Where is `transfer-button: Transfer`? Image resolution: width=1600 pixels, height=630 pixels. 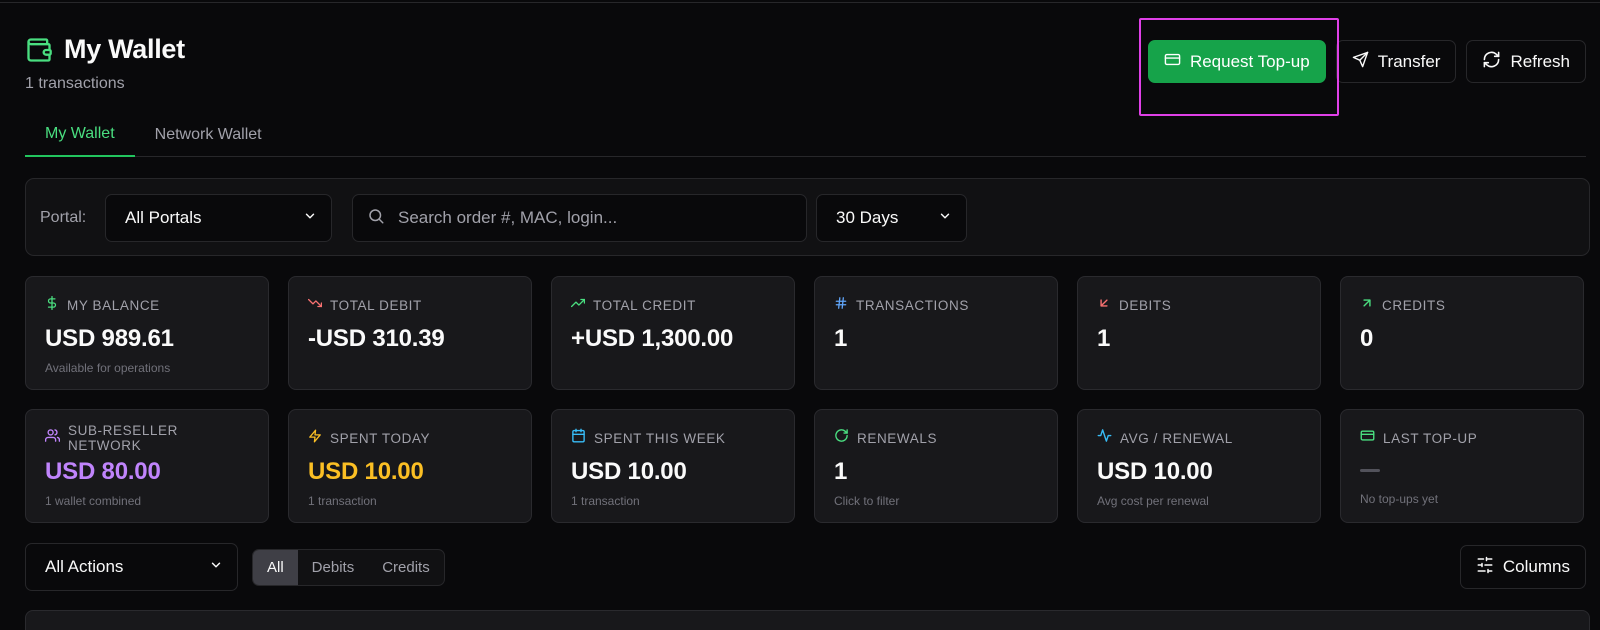
transfer-button: Transfer is located at coordinates (1396, 61).